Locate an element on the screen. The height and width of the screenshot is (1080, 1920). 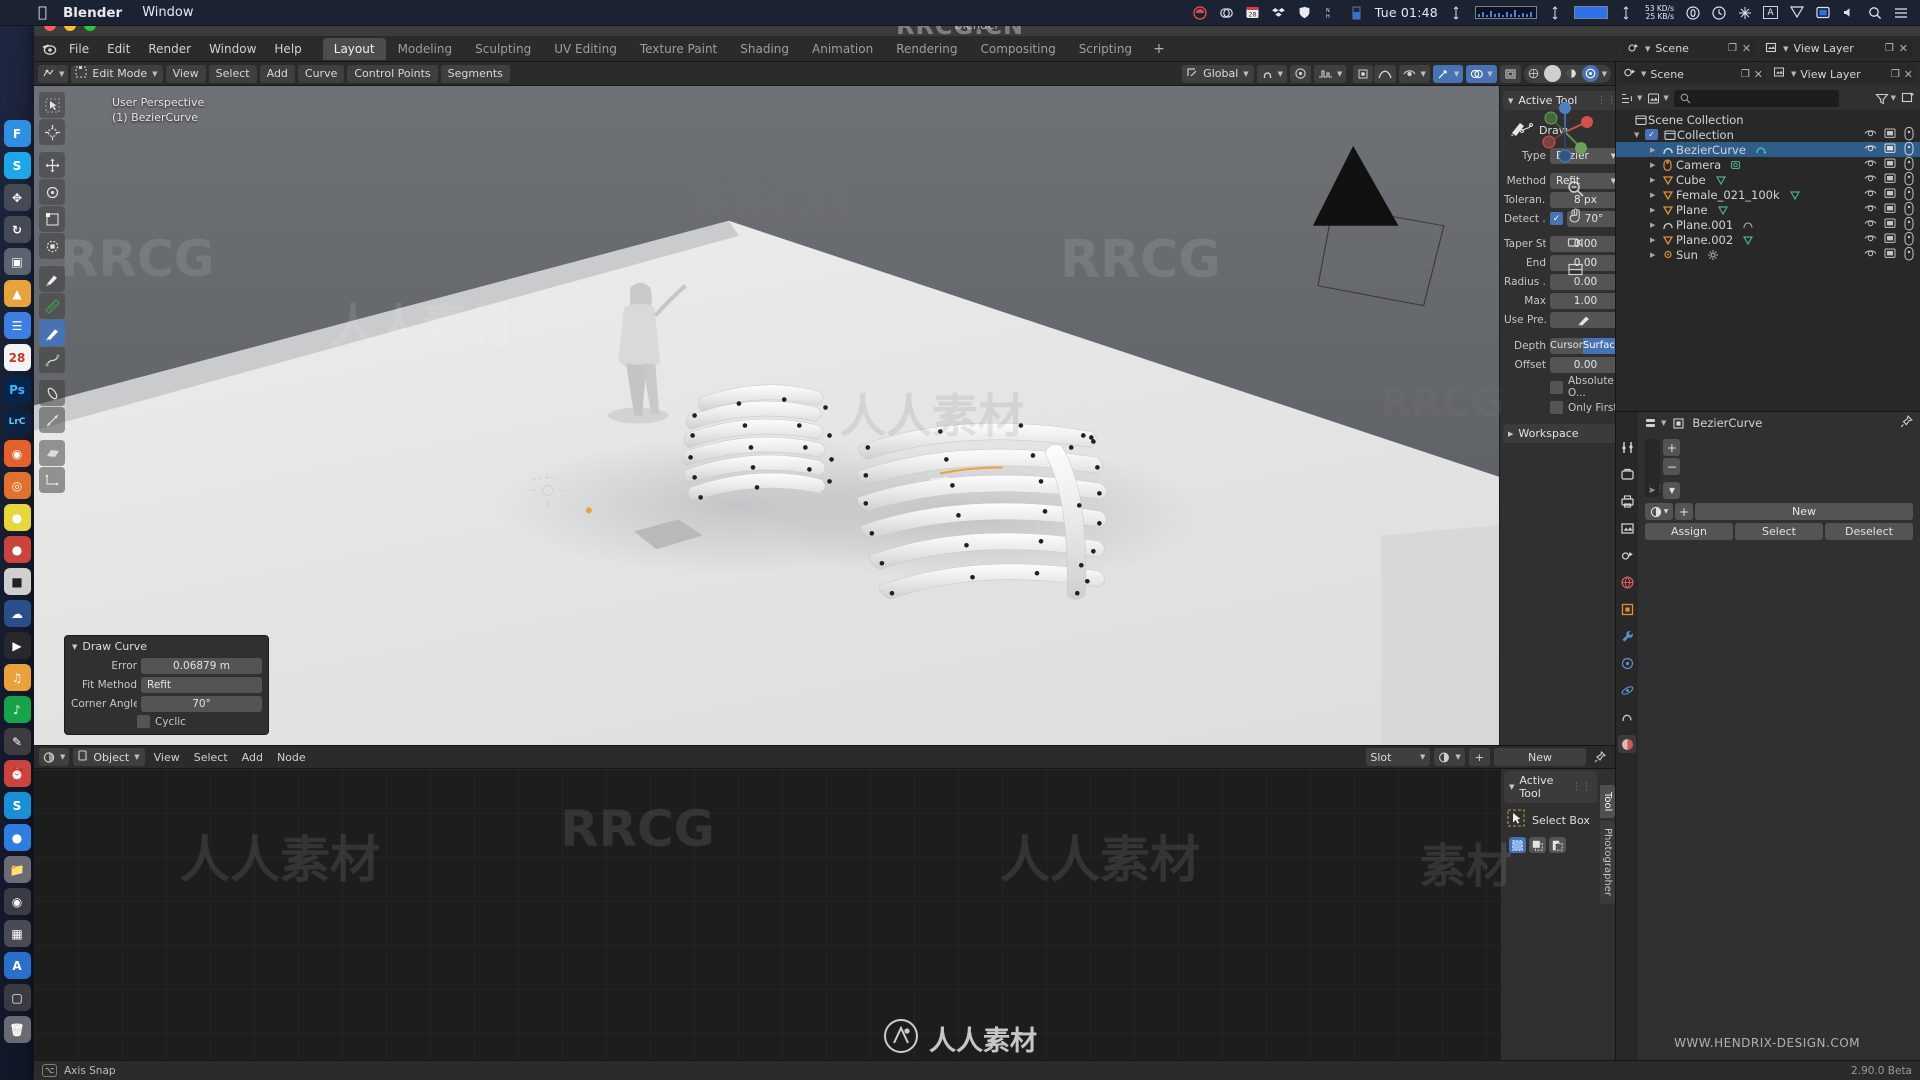
tab-rendering: Rendering is located at coordinates (926, 49).